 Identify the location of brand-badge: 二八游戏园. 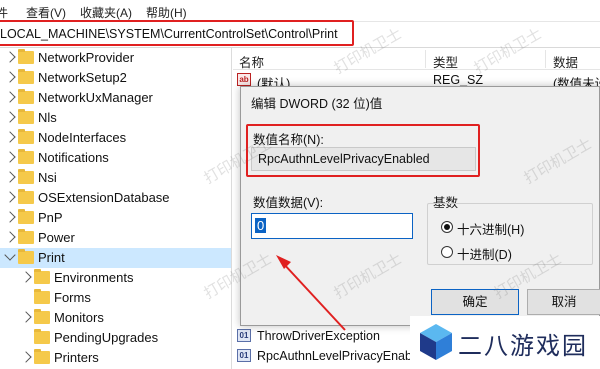
(505, 342).